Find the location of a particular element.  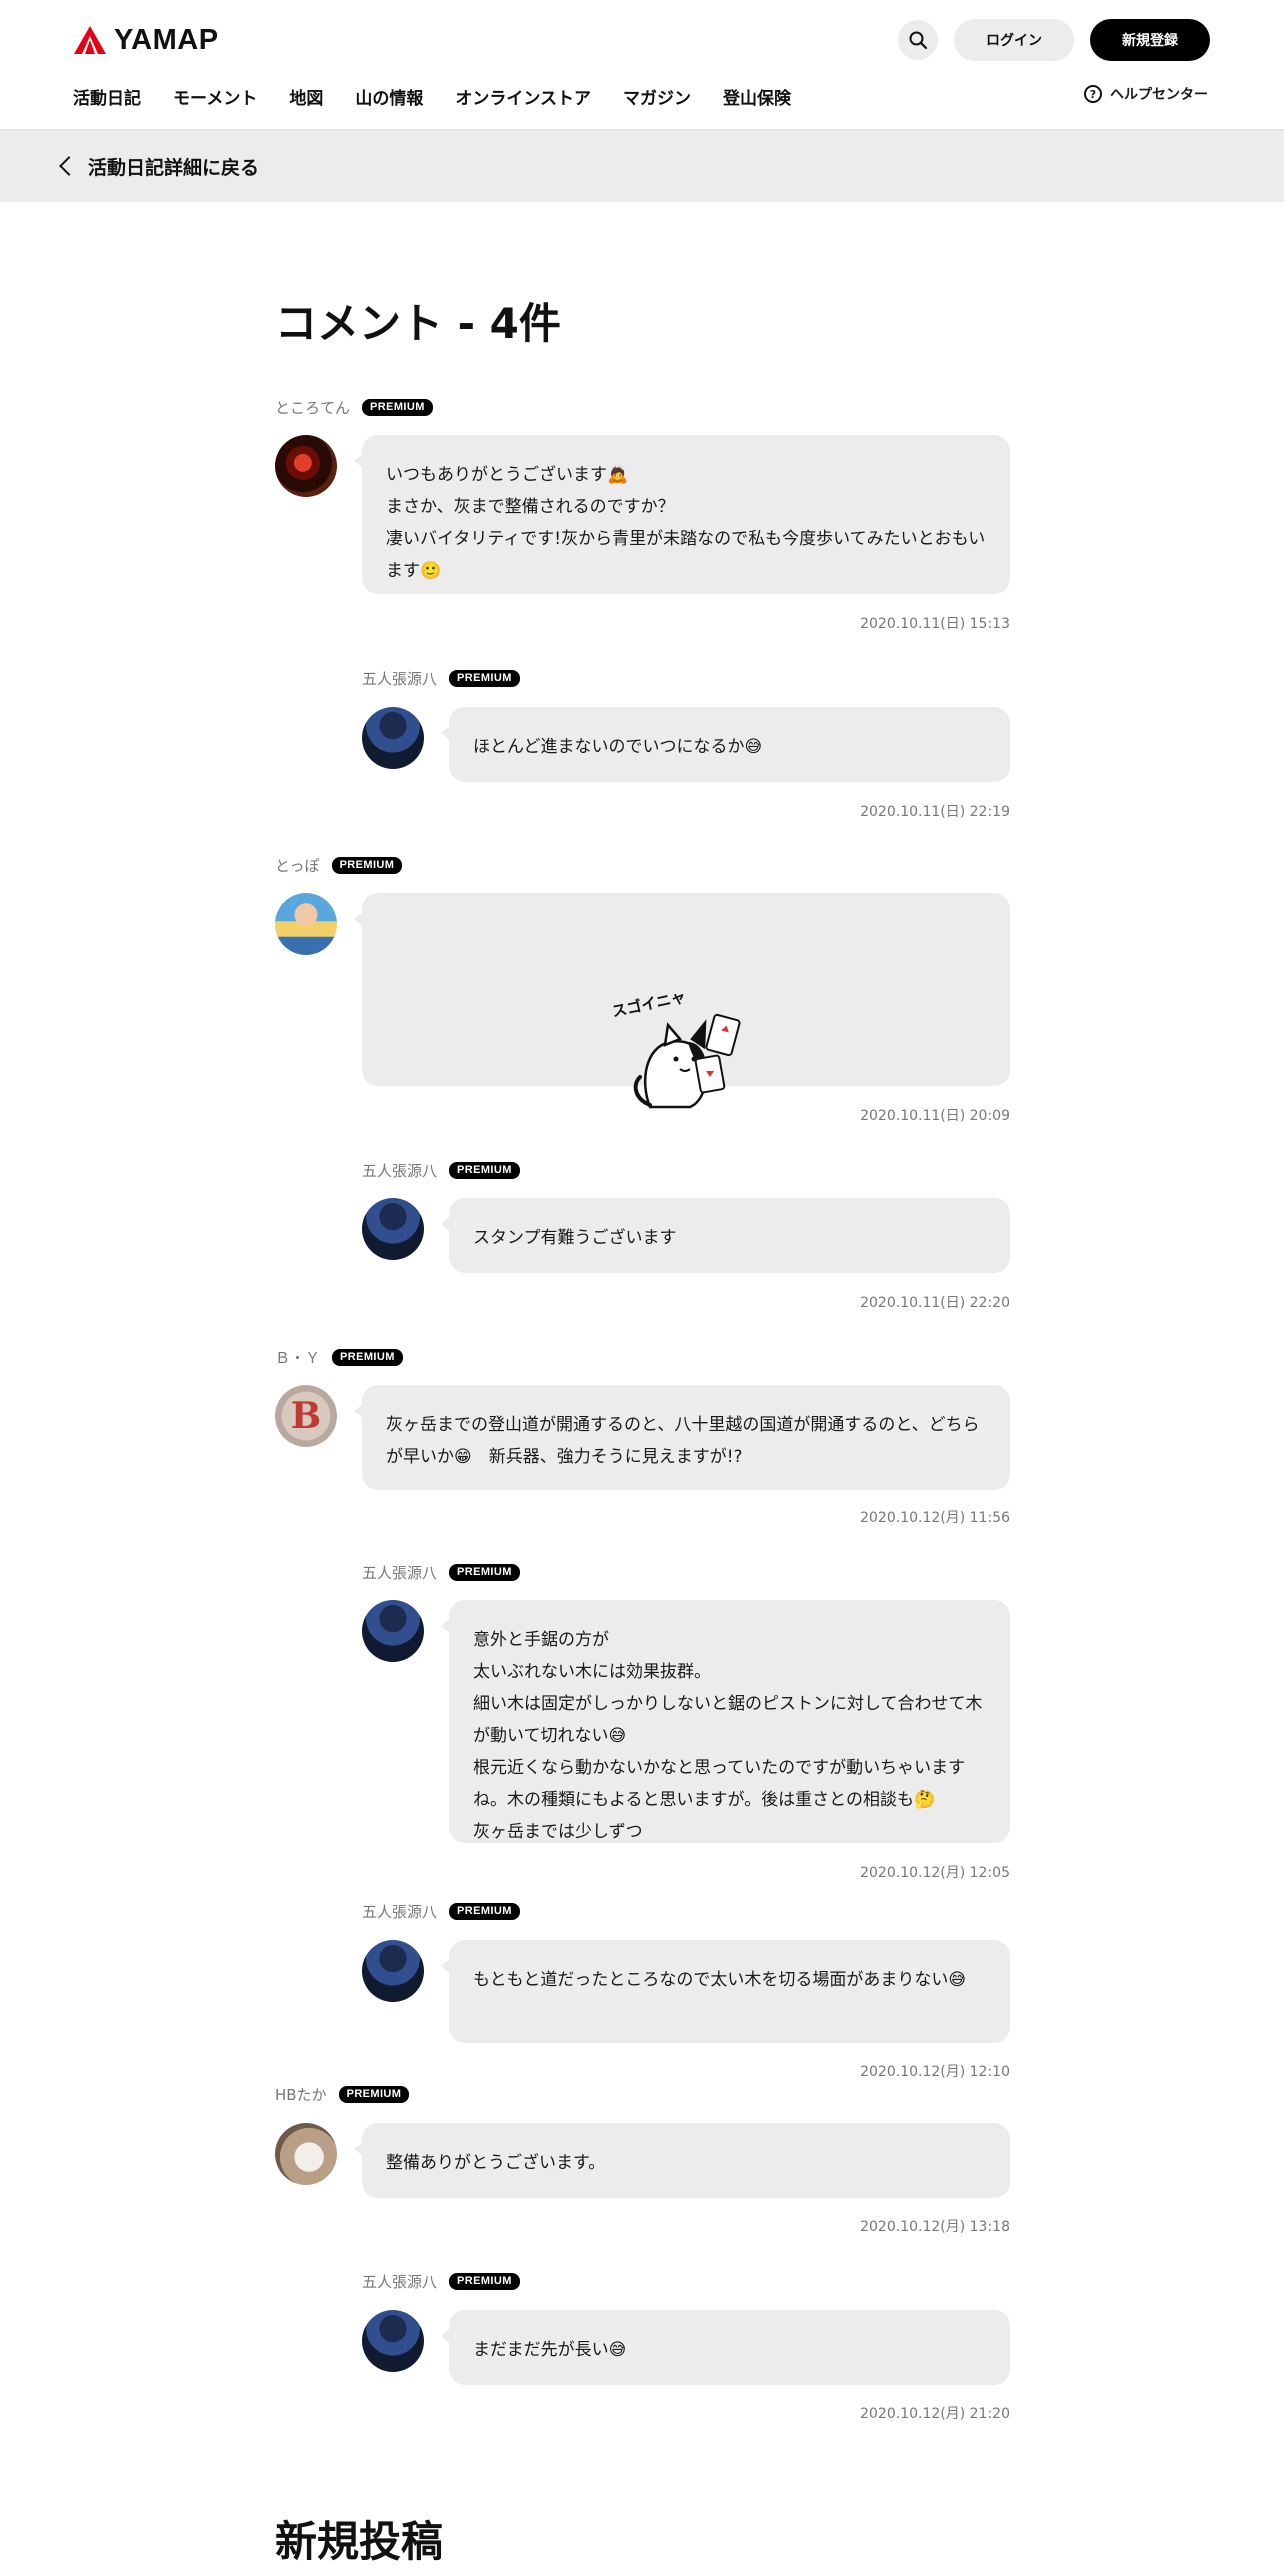

nav-item-magazine: マガジン is located at coordinates (657, 96).